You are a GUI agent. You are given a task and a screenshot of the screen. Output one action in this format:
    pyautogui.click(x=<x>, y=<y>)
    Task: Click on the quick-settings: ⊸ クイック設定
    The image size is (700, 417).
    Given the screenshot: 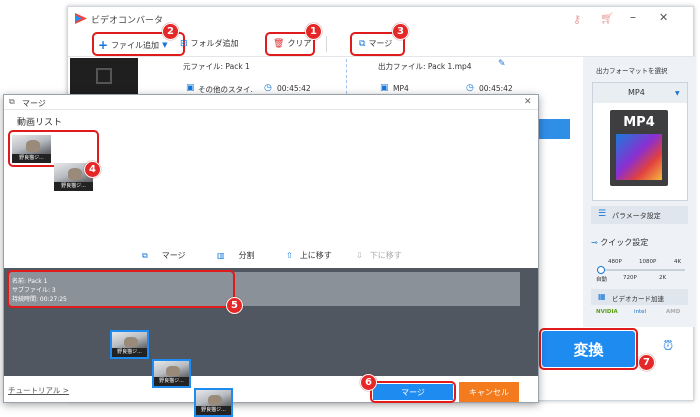 What is the action you would take?
    pyautogui.click(x=619, y=242)
    